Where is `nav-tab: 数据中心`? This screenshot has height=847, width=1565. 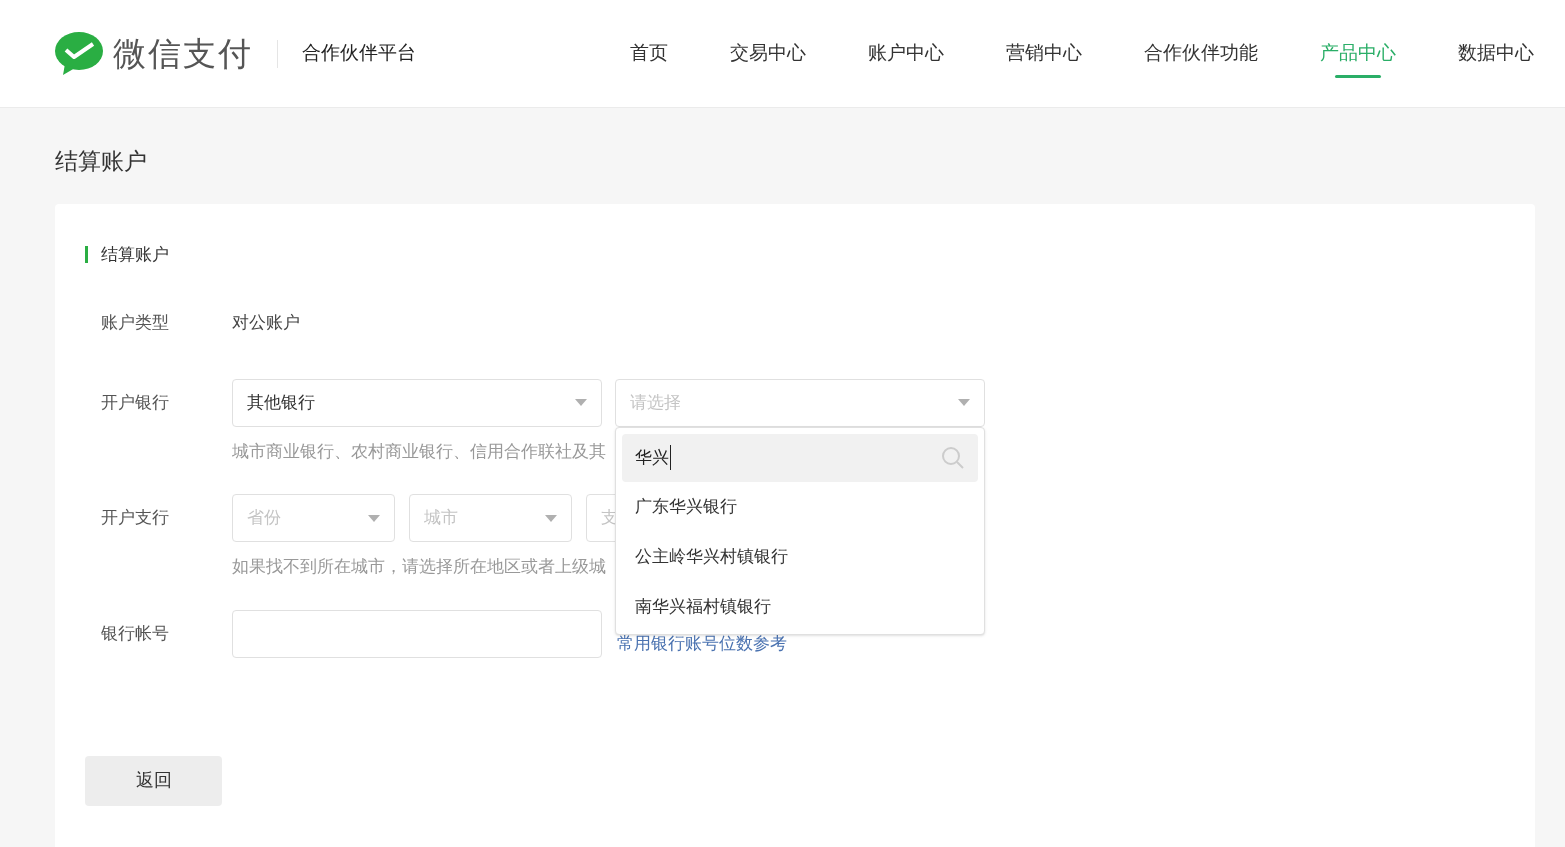
nav-tab: 数据中心 is located at coordinates (1496, 54).